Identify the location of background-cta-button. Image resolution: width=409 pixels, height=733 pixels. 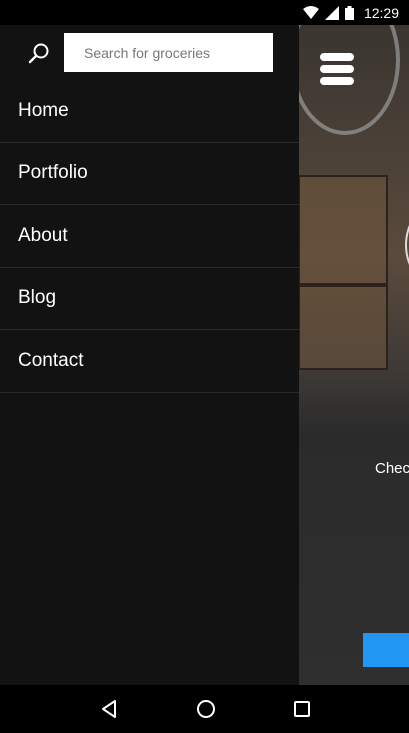
(386, 650).